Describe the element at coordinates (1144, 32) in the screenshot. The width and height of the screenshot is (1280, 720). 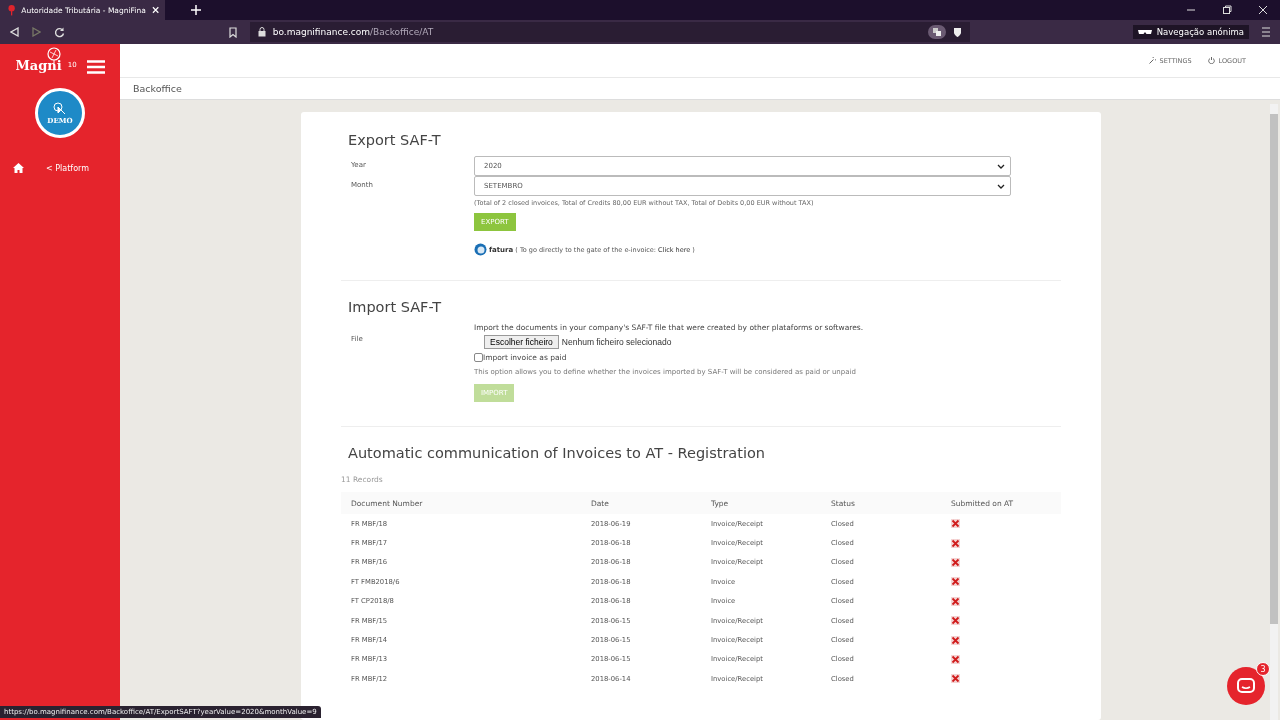
I see `glasses-icon` at that location.